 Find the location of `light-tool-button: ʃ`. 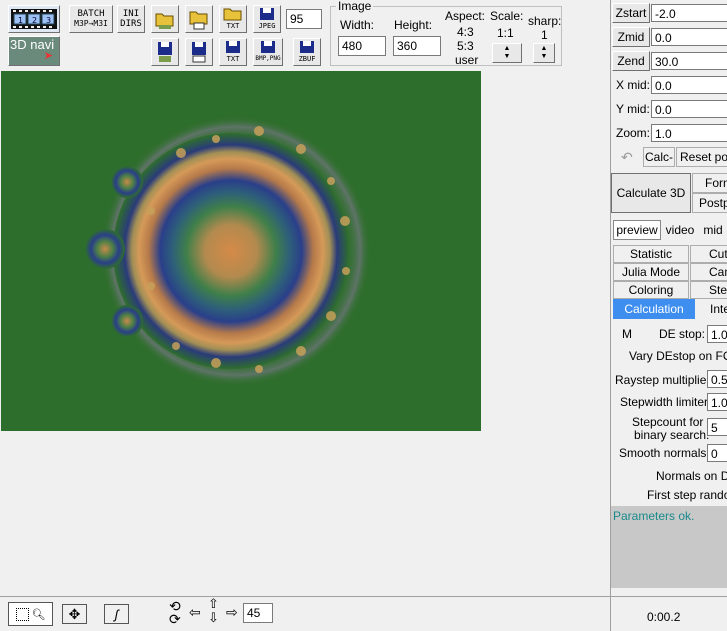

light-tool-button: ʃ is located at coordinates (116, 614).